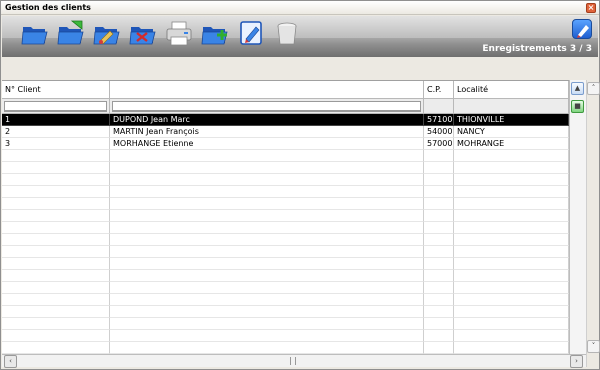  Describe the element at coordinates (215, 33) in the screenshot. I see `add-button` at that location.